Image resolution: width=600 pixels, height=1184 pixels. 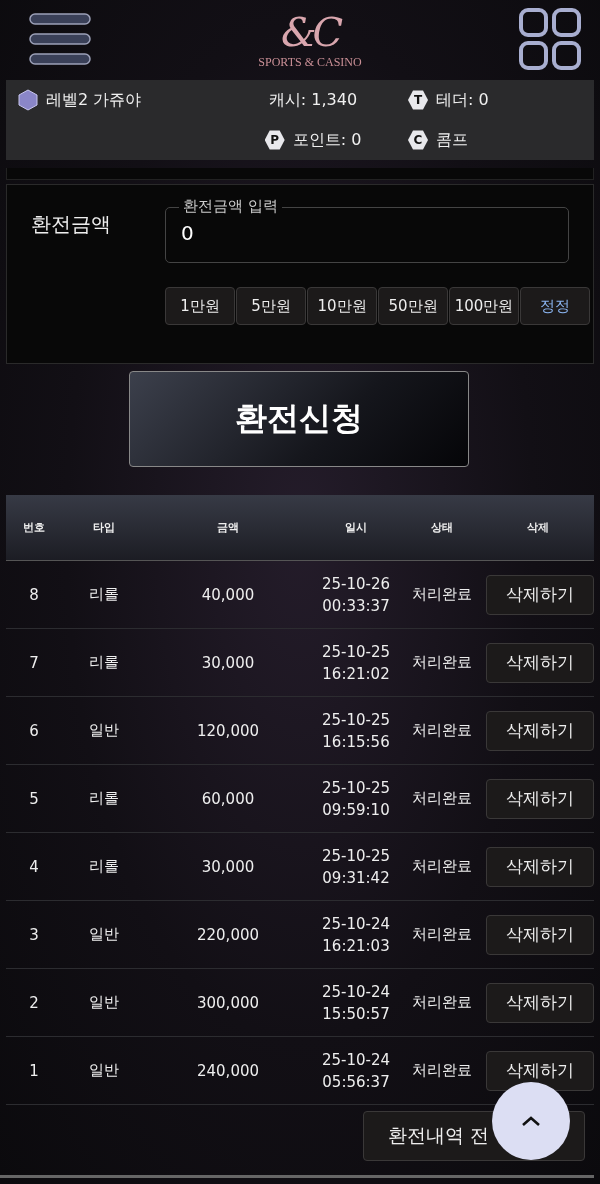 I want to click on amount-label: 환전금액, so click(x=71, y=224).